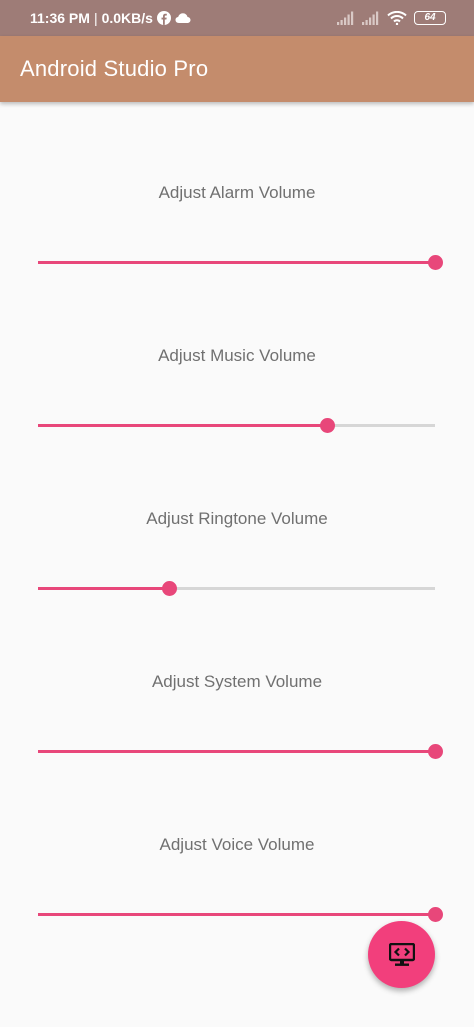 The height and width of the screenshot is (1027, 474). Describe the element at coordinates (114, 68) in the screenshot. I see `app-title: Android Studio Pro` at that location.